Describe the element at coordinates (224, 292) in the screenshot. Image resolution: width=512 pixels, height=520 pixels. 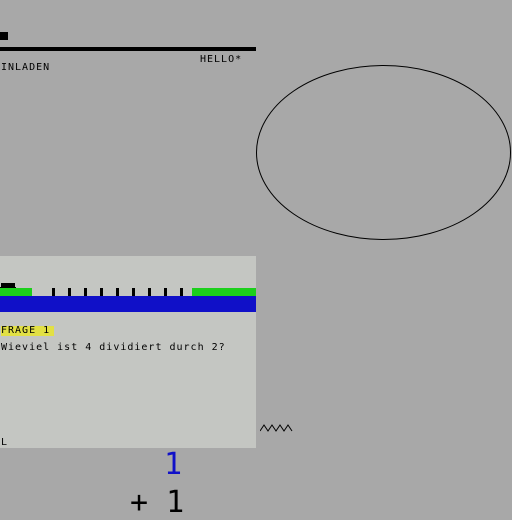
I see `grass-right` at that location.